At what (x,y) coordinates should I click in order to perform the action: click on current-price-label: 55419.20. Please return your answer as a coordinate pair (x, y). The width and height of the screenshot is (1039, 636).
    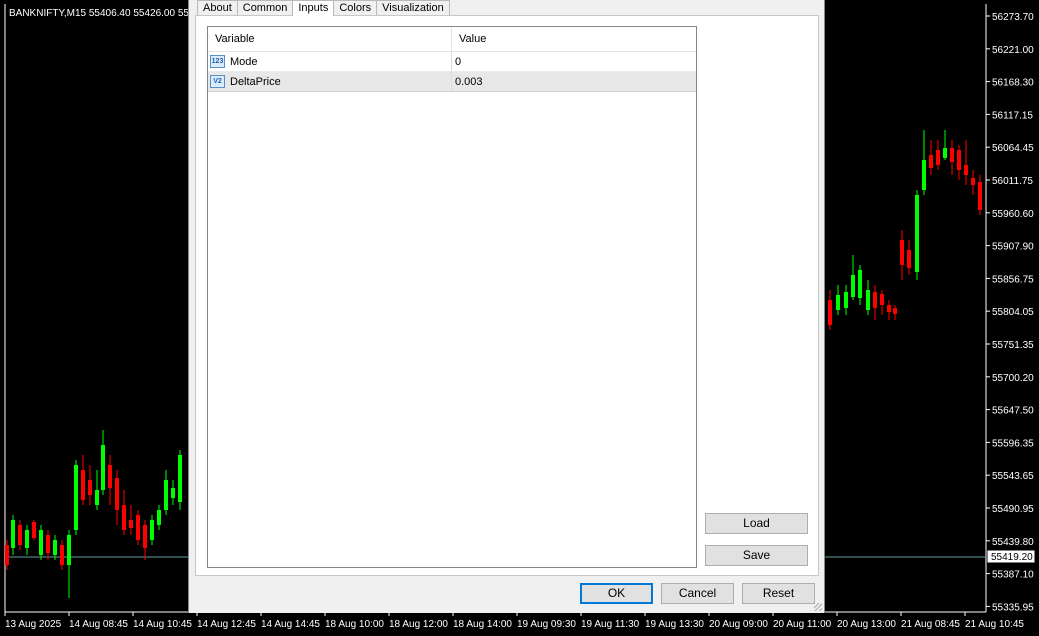
    Looking at the image, I should click on (1012, 557).